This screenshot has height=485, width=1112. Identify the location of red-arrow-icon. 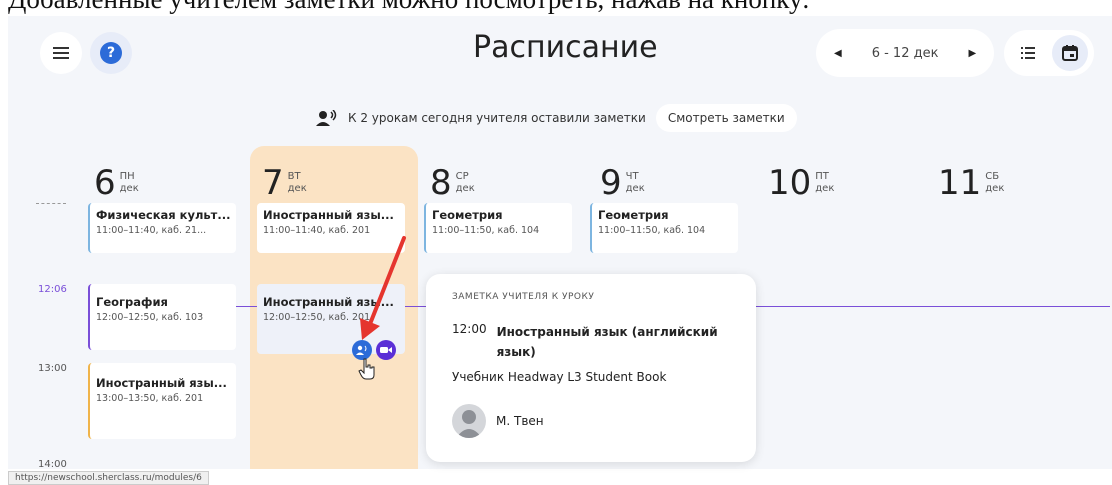
(383, 288).